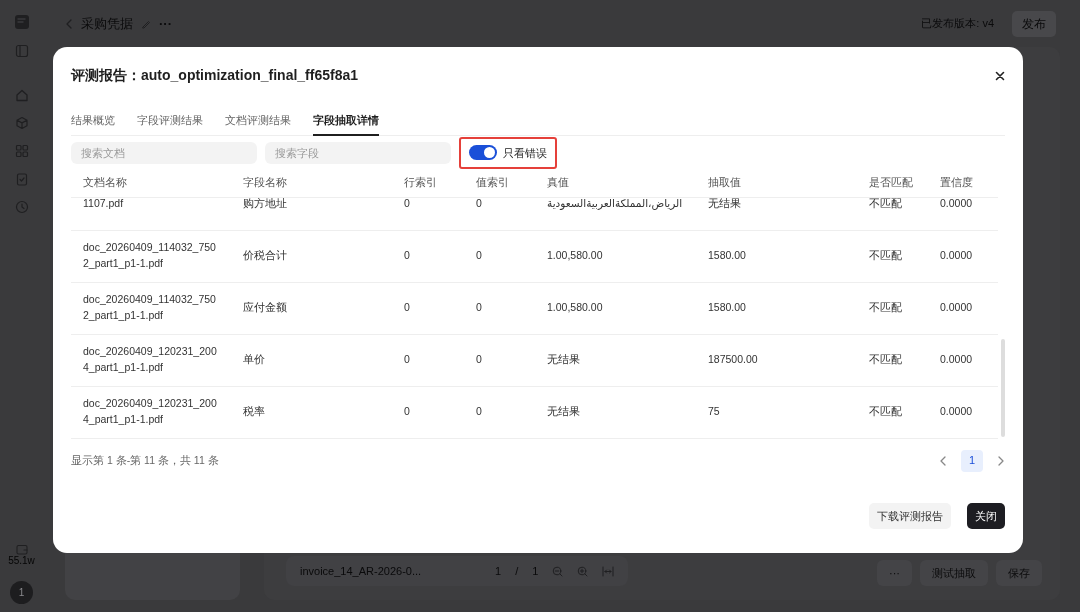  What do you see at coordinates (483, 153) in the screenshot?
I see `toggle-switch` at bounding box center [483, 153].